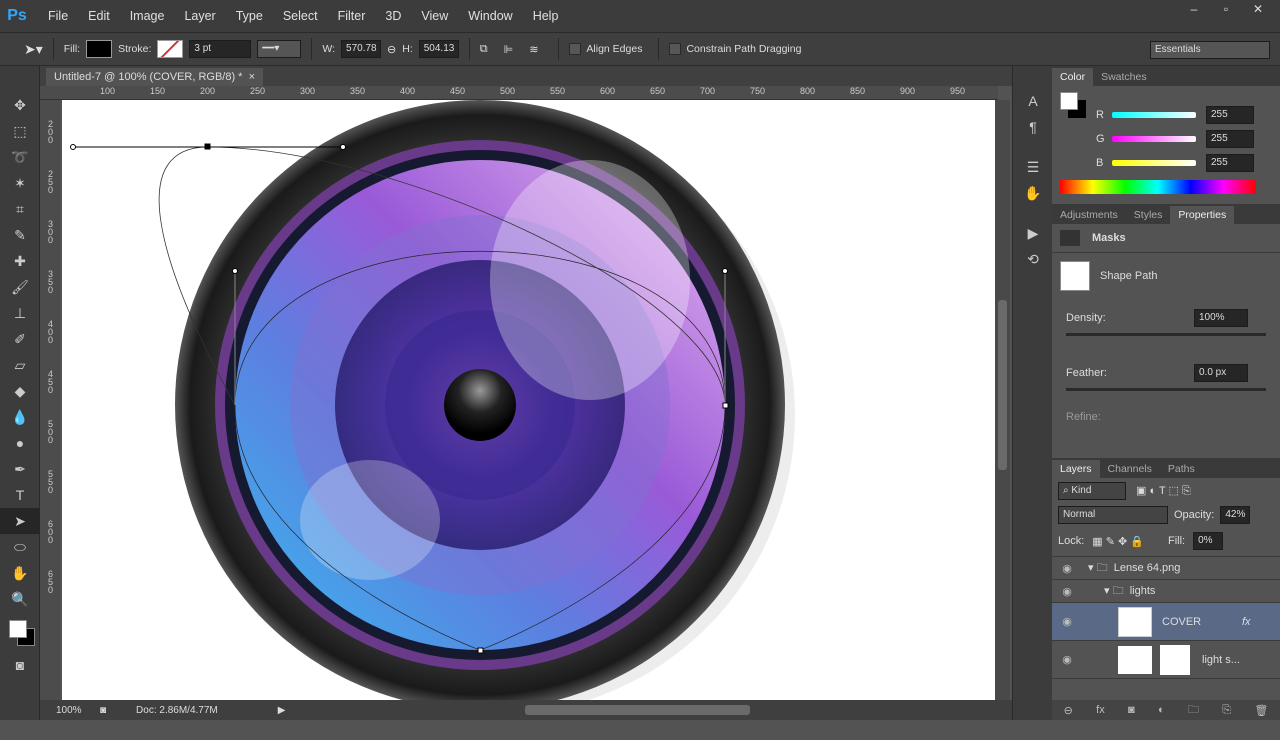  I want to click on path-selection-icon: ➤, so click(20, 521).